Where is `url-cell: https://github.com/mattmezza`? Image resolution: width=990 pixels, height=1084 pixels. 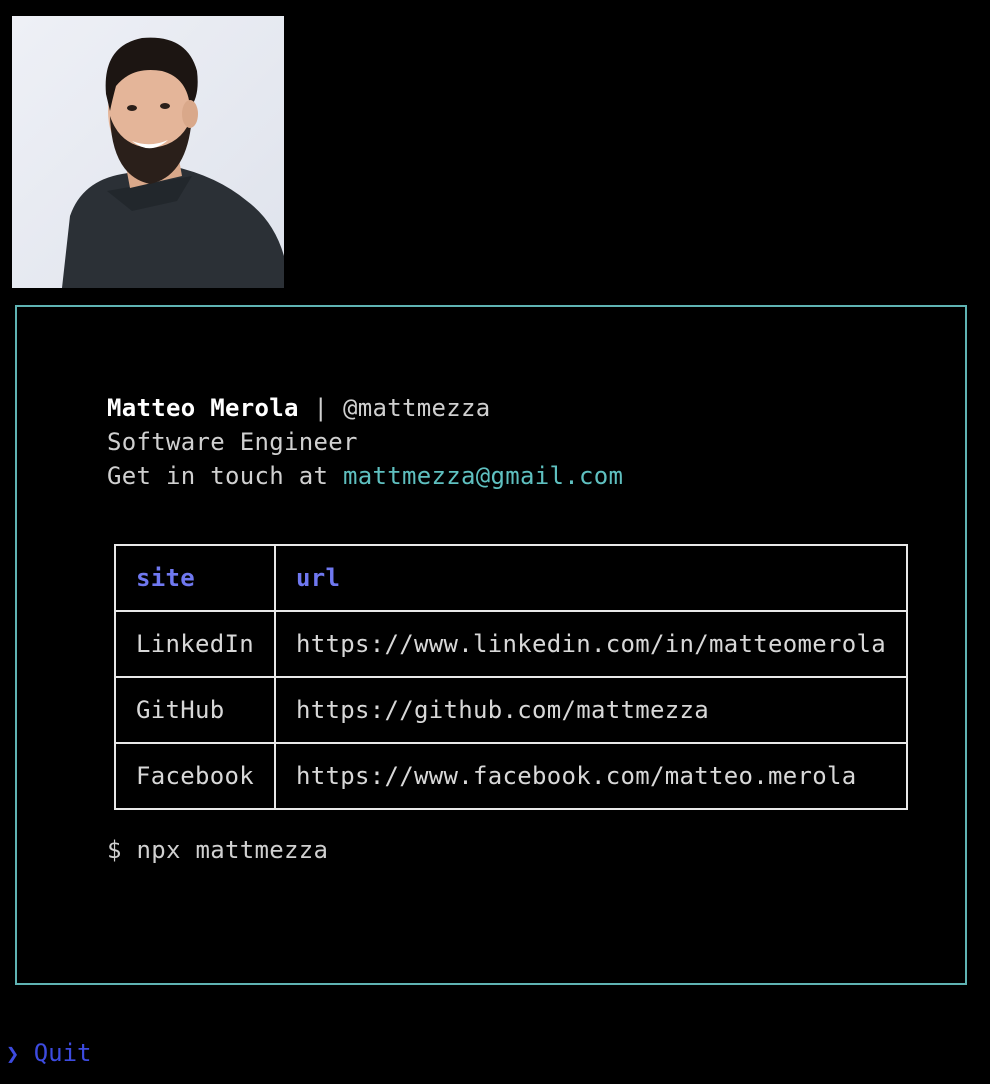
url-cell: https://github.com/mattmezza is located at coordinates (591, 710).